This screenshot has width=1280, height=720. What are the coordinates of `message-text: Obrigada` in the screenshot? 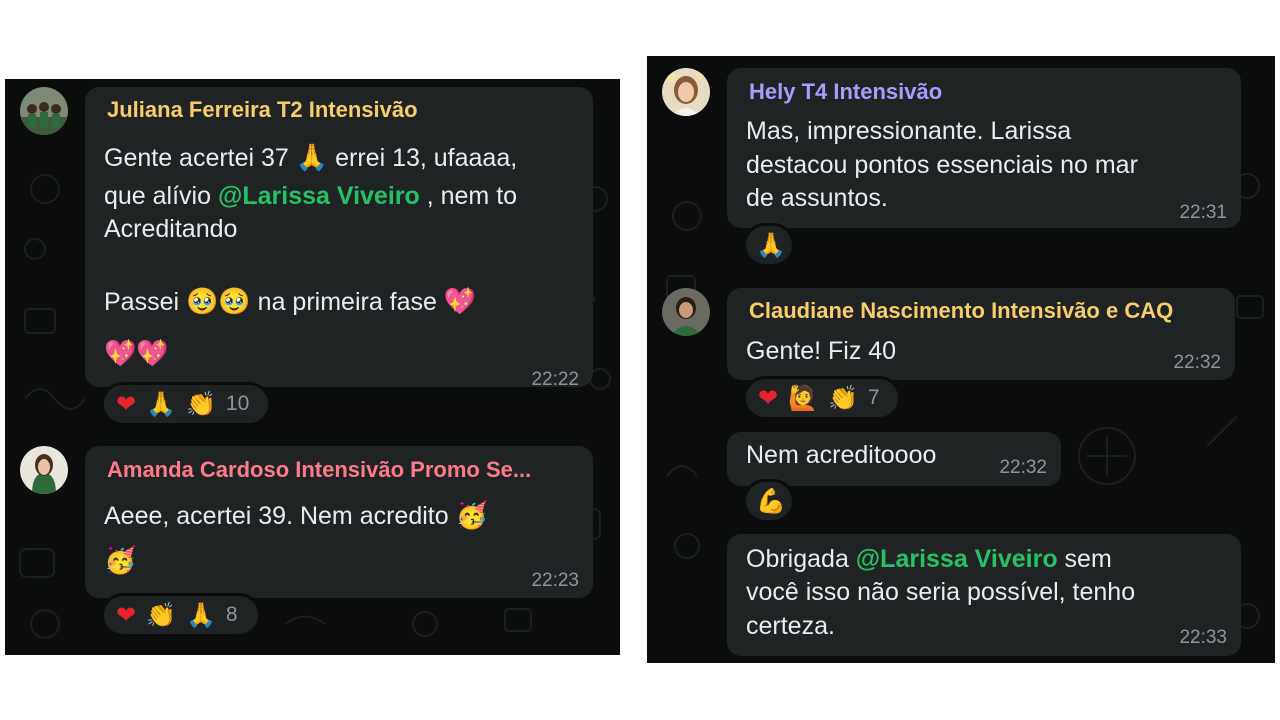 It's located at (801, 559).